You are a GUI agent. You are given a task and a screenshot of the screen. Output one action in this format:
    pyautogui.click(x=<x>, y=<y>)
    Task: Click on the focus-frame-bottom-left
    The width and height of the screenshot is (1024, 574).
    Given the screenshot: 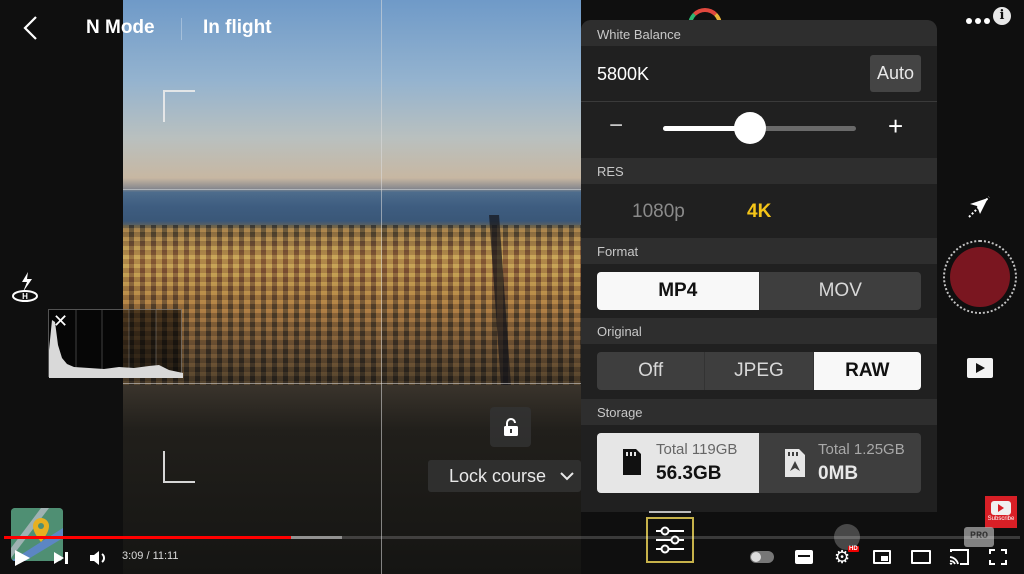 What is the action you would take?
    pyautogui.click(x=179, y=467)
    